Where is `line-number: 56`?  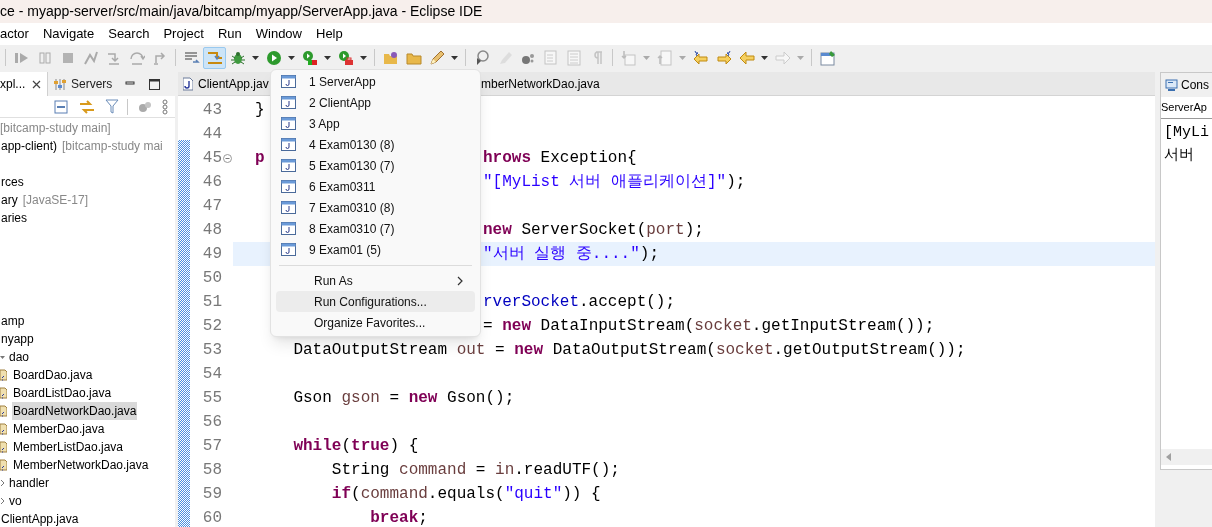 line-number: 56 is located at coordinates (211, 422).